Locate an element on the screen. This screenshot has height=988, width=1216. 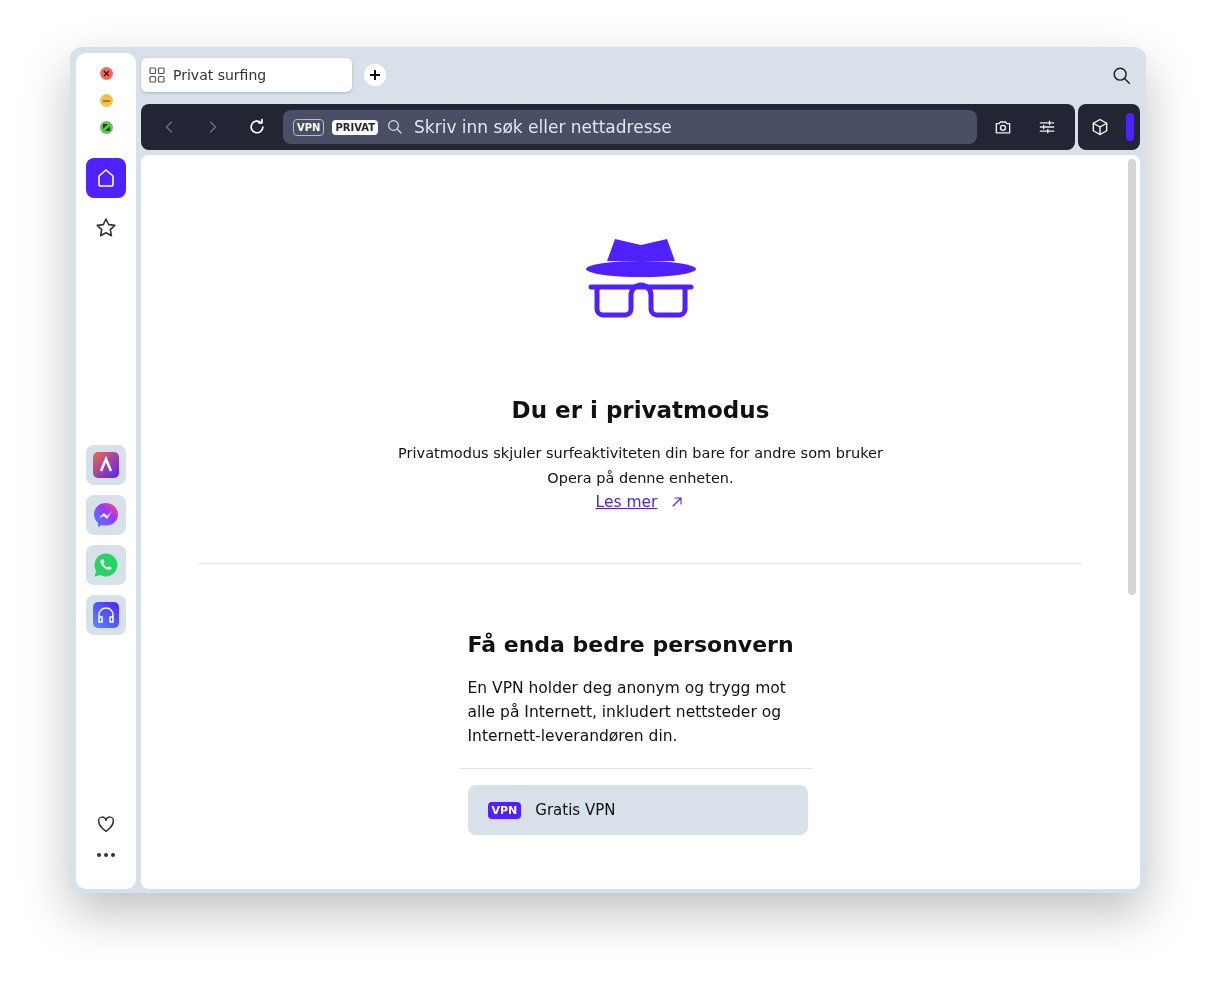
home-button is located at coordinates (106, 178).